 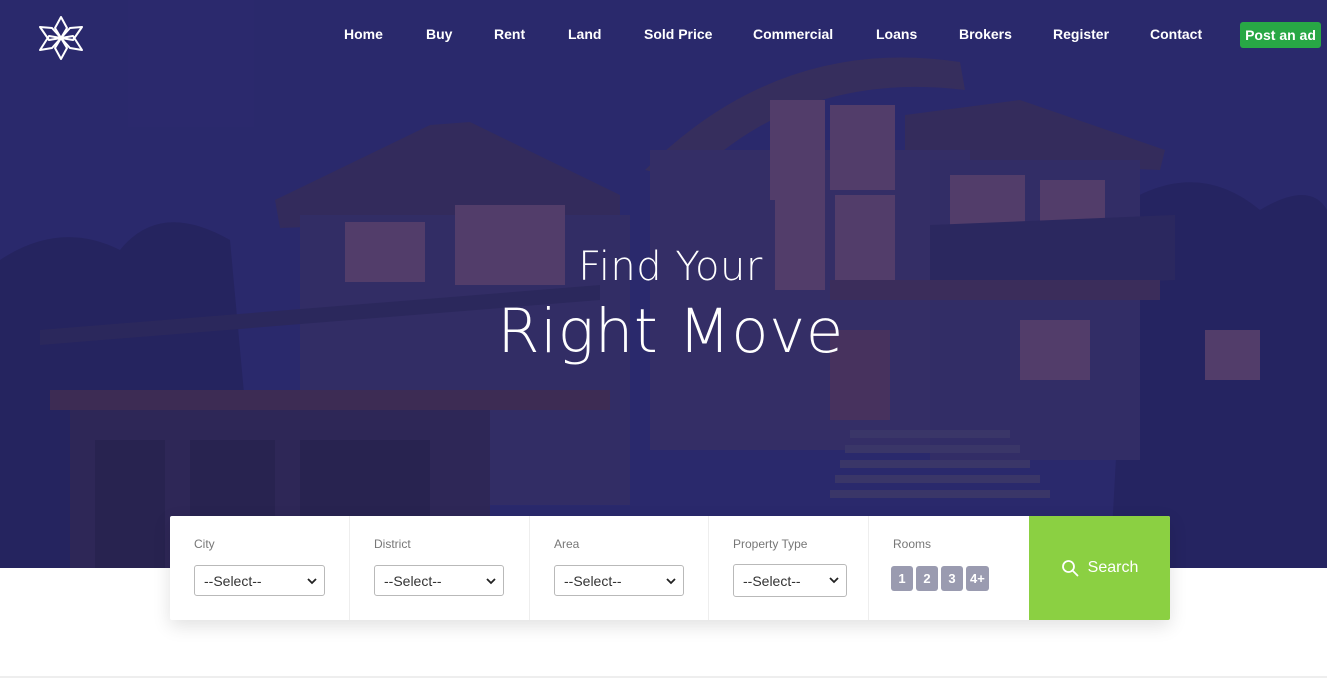 What do you see at coordinates (509, 34) in the screenshot?
I see `nav-rent: Rent` at bounding box center [509, 34].